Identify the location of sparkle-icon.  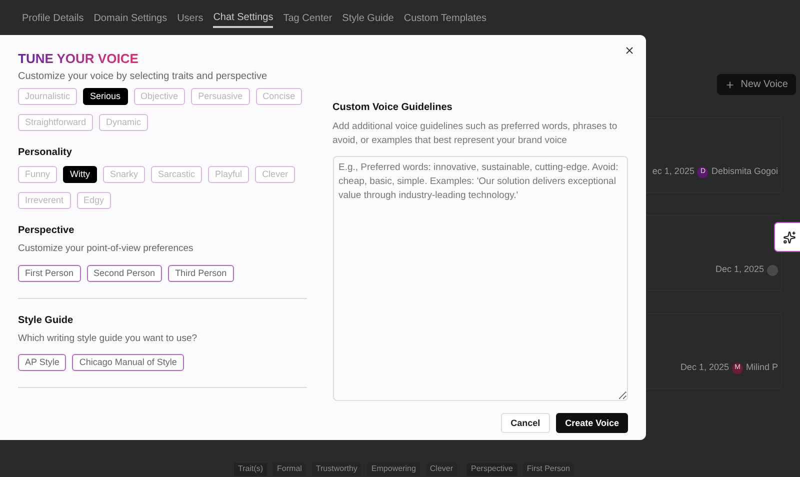
(789, 237).